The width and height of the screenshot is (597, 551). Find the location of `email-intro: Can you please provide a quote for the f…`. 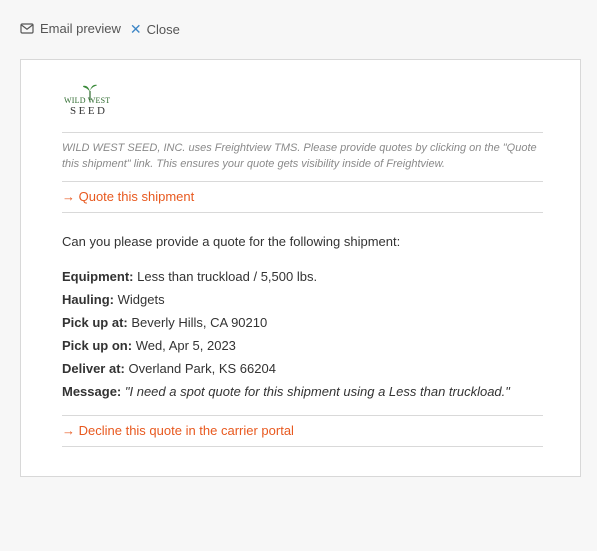

email-intro: Can you please provide a quote for the f… is located at coordinates (231, 241).